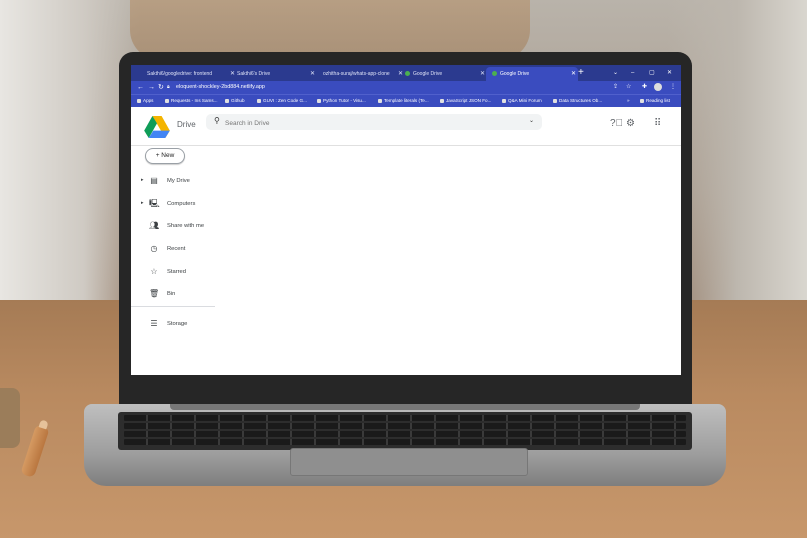  I want to click on menu-icon: ⋮, so click(673, 87).